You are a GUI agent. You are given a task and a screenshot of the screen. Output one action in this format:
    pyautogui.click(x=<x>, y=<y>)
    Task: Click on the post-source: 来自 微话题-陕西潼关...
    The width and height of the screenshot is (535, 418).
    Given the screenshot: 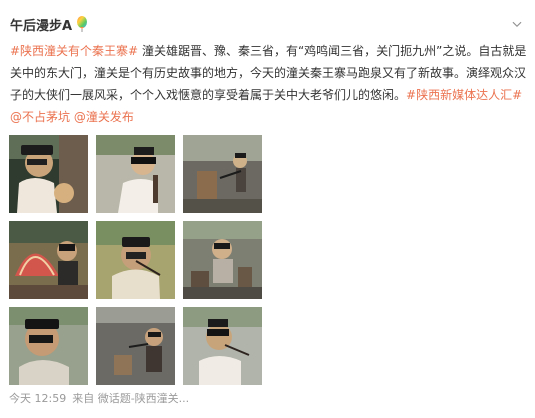 What is the action you would take?
    pyautogui.click(x=130, y=398)
    